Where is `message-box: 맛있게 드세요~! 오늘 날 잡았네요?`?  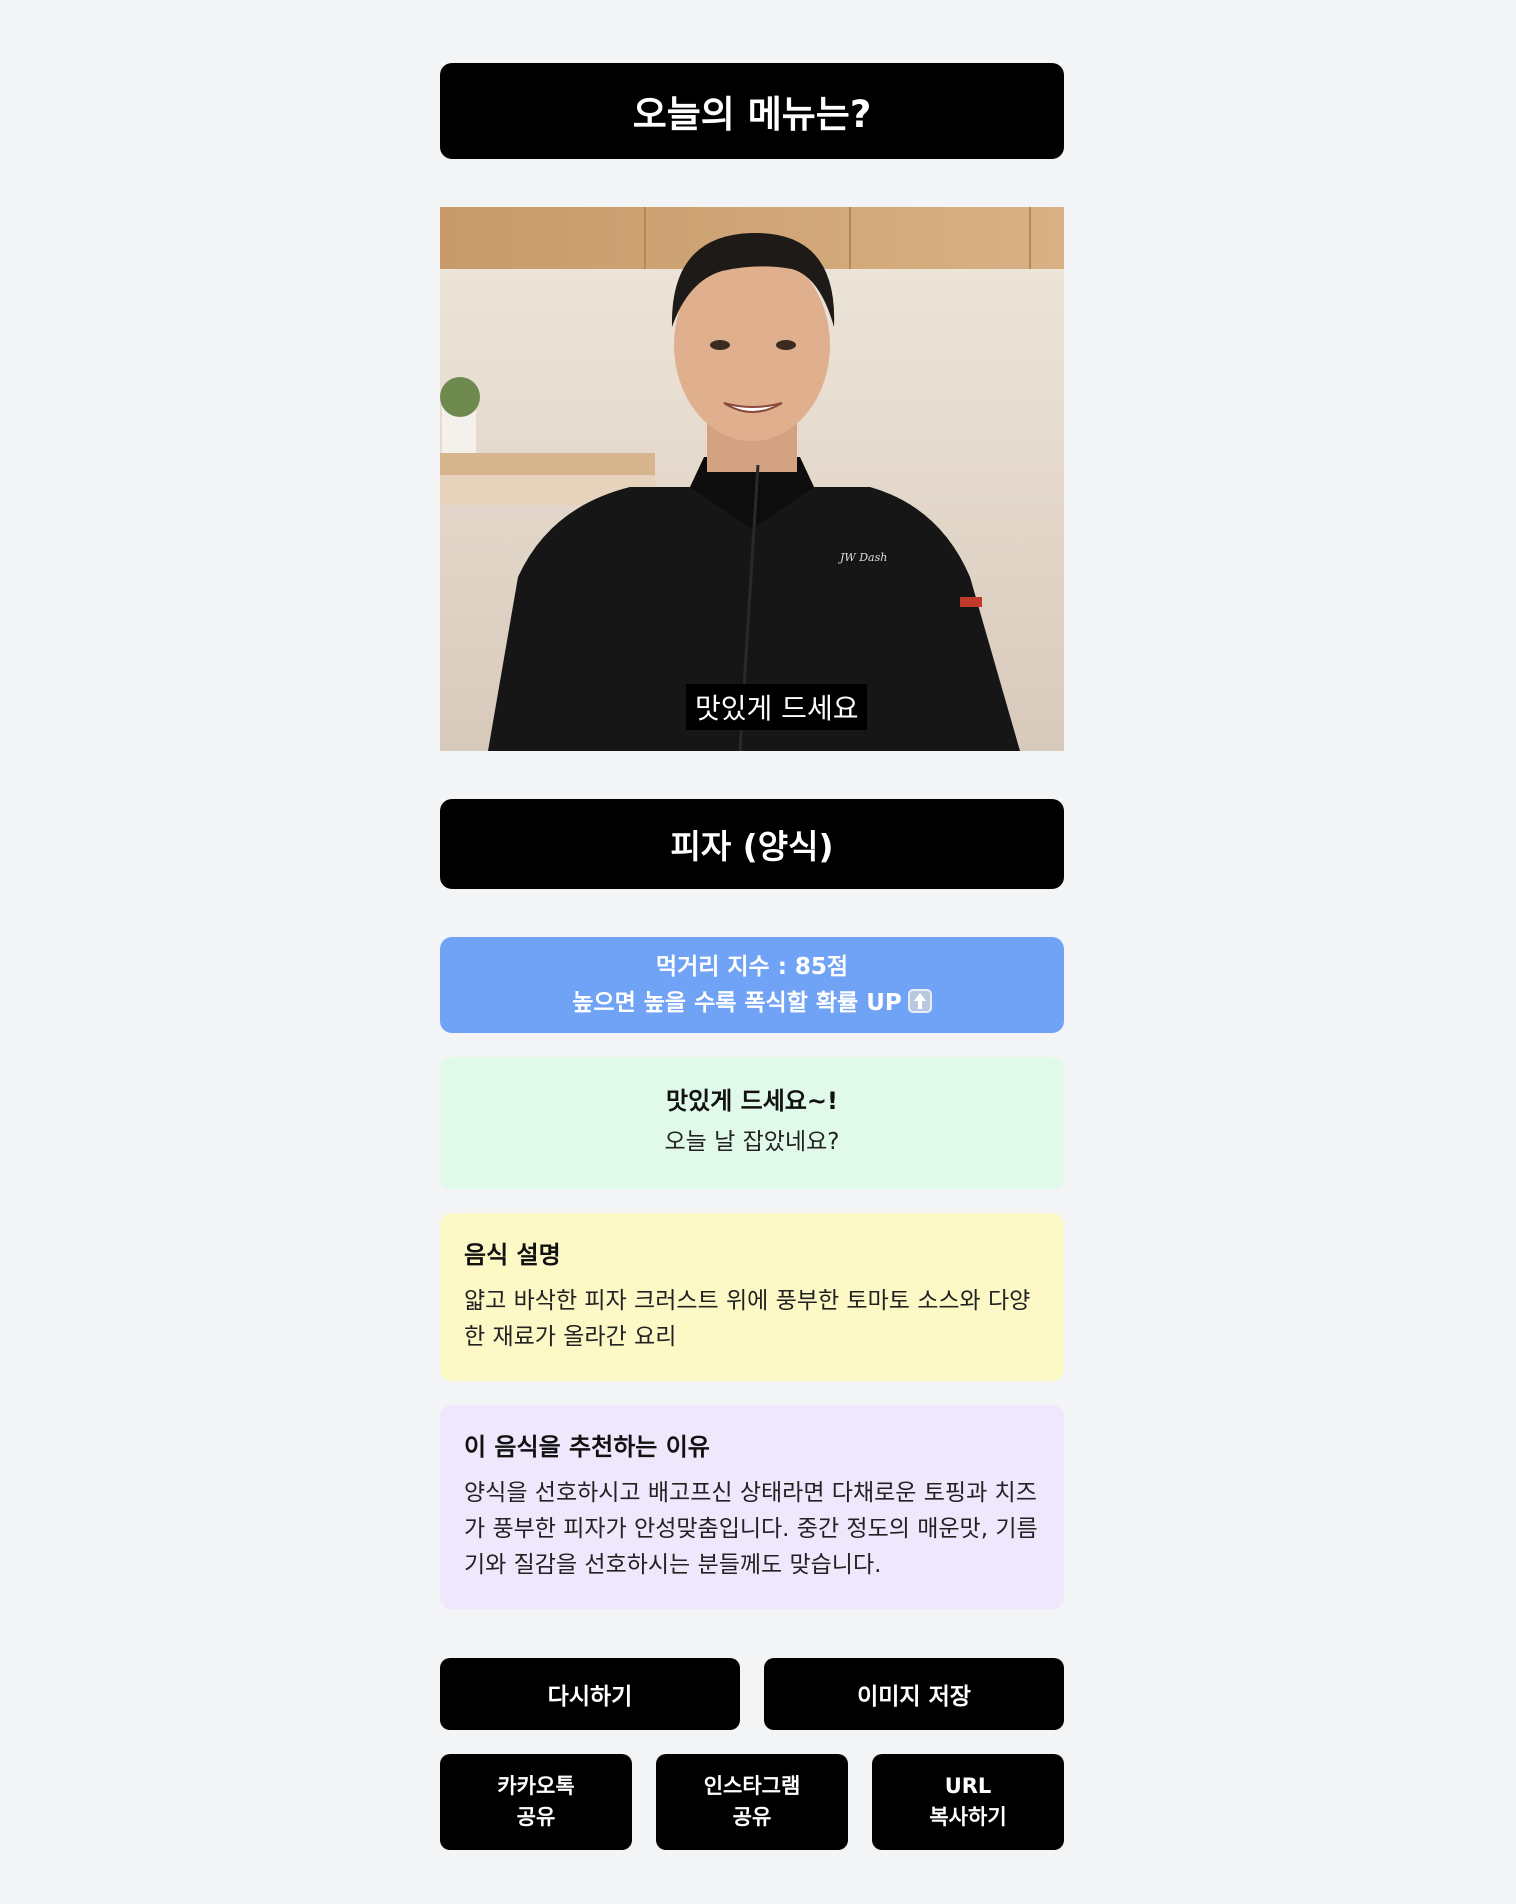
message-box: 맛있게 드세요~! 오늘 날 잡았네요? is located at coordinates (752, 1123).